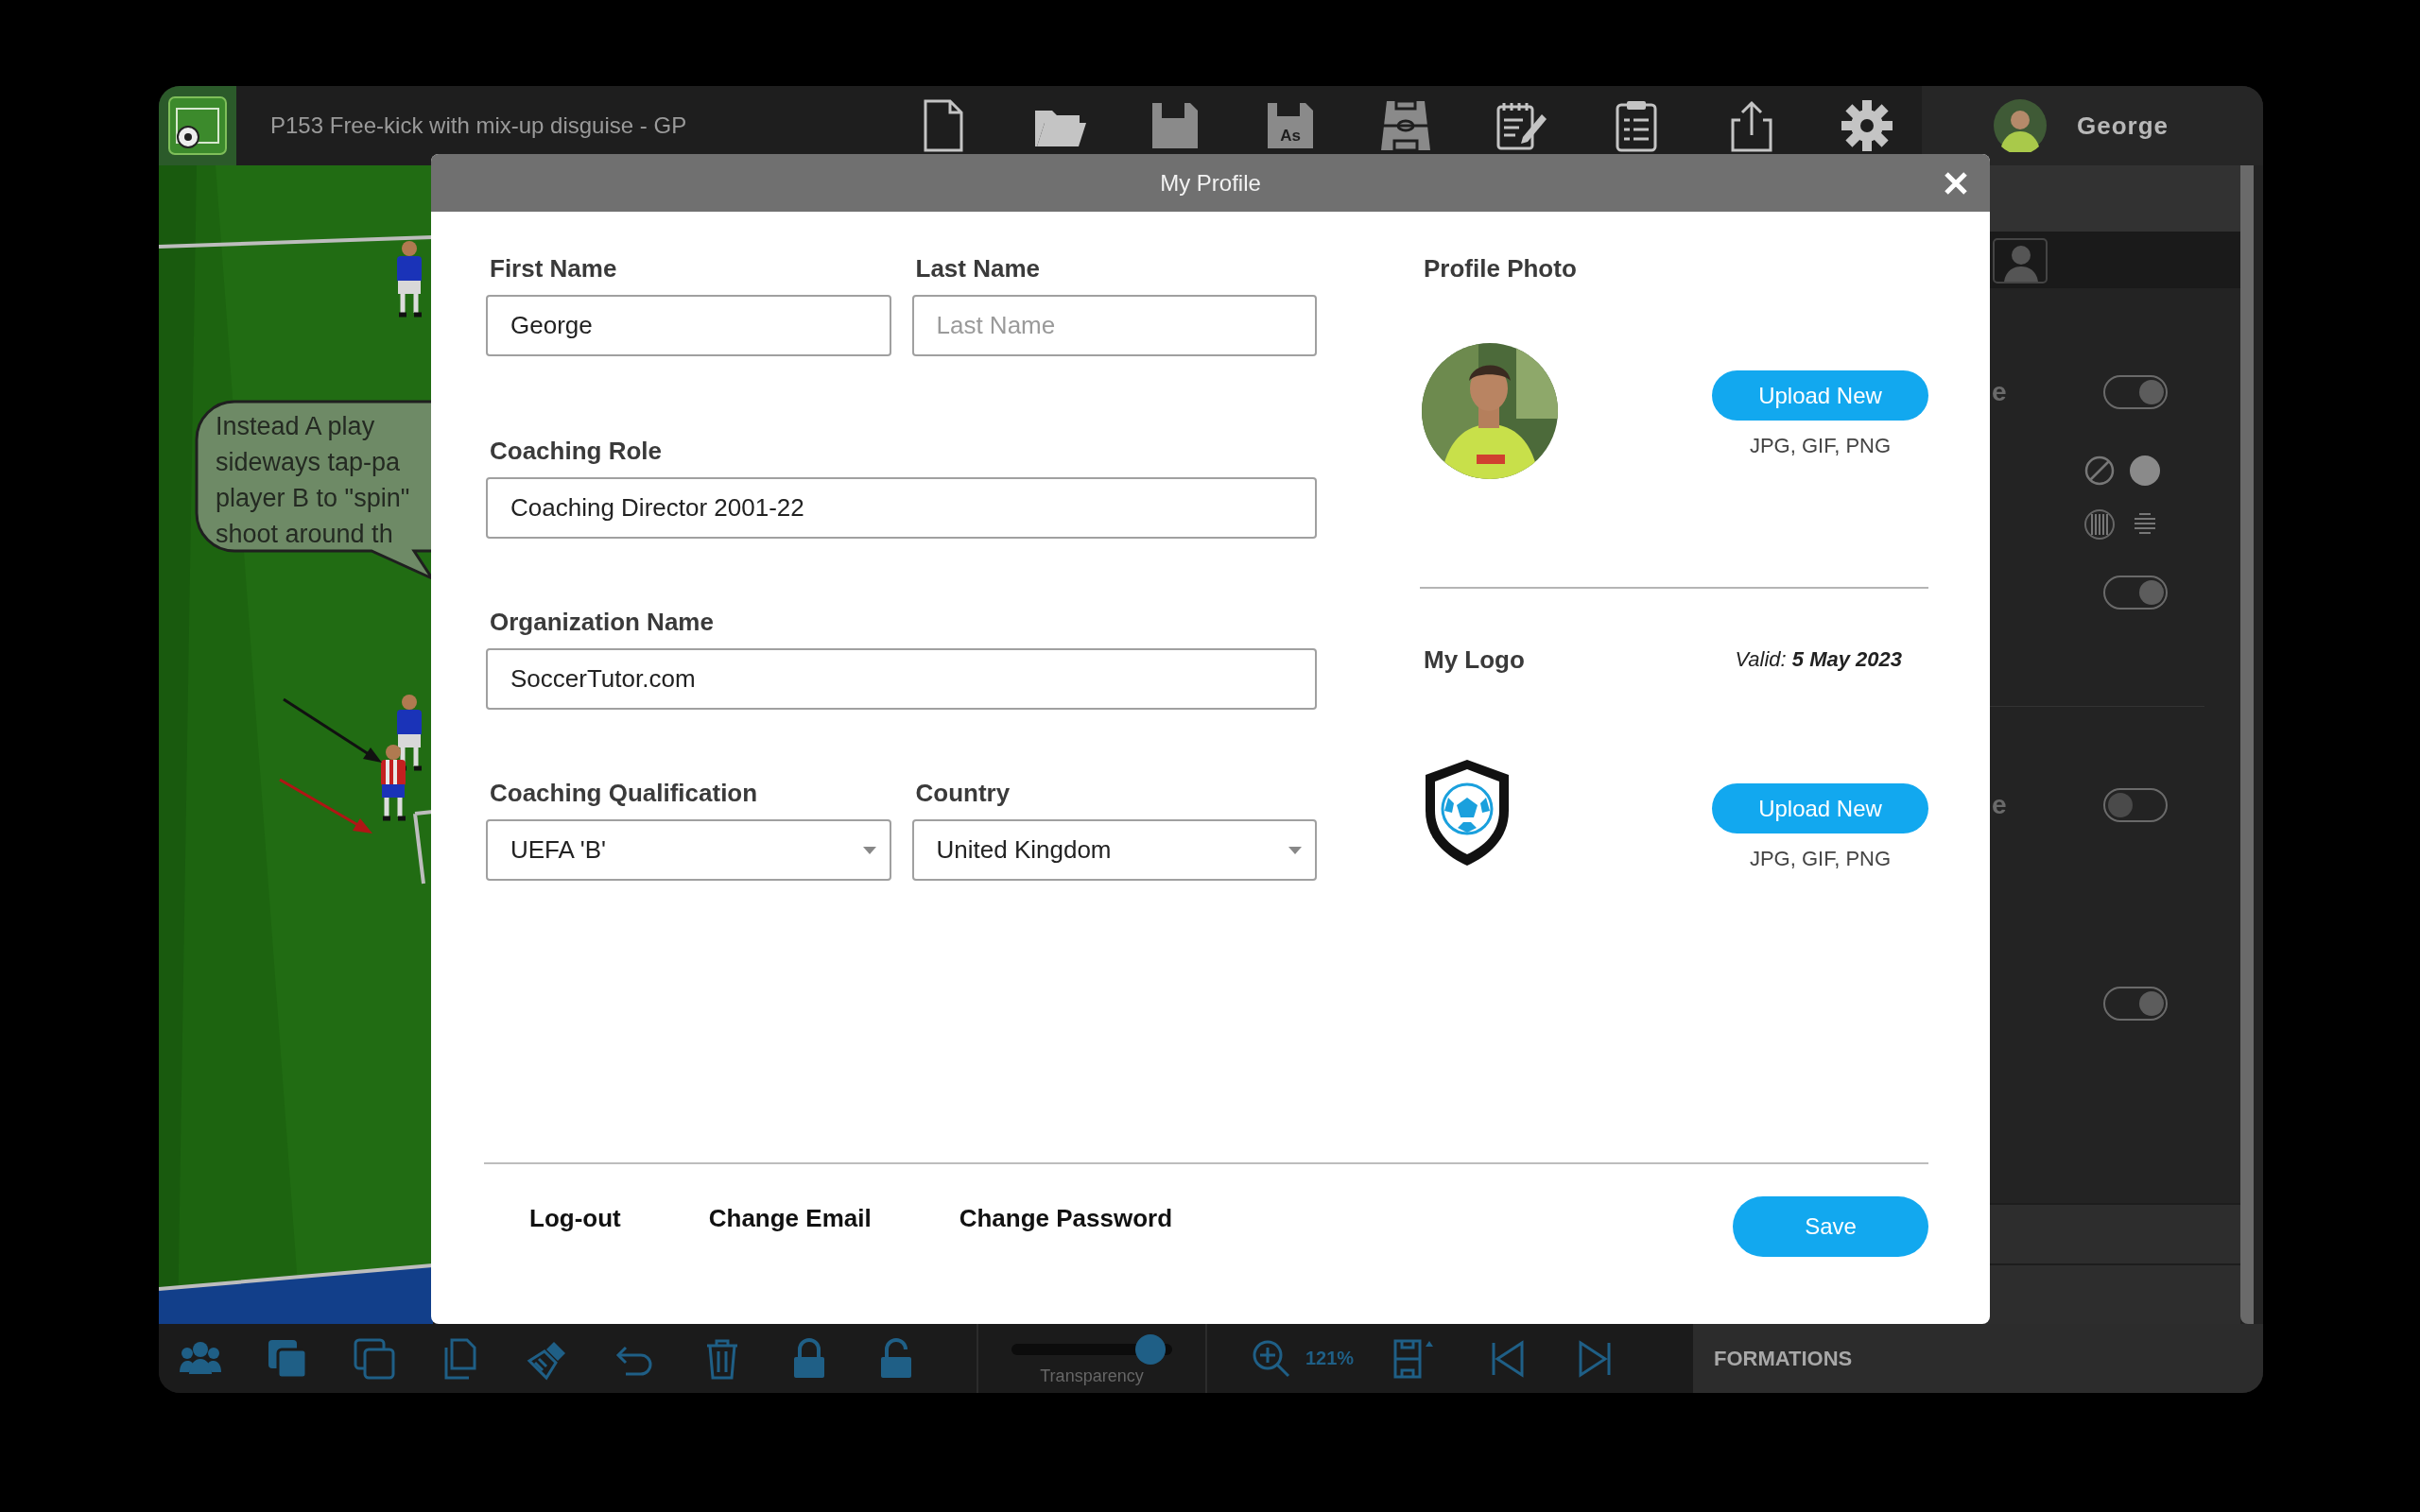 This screenshot has height=1512, width=2420. What do you see at coordinates (1114, 325) in the screenshot?
I see `text-field: Last Name` at bounding box center [1114, 325].